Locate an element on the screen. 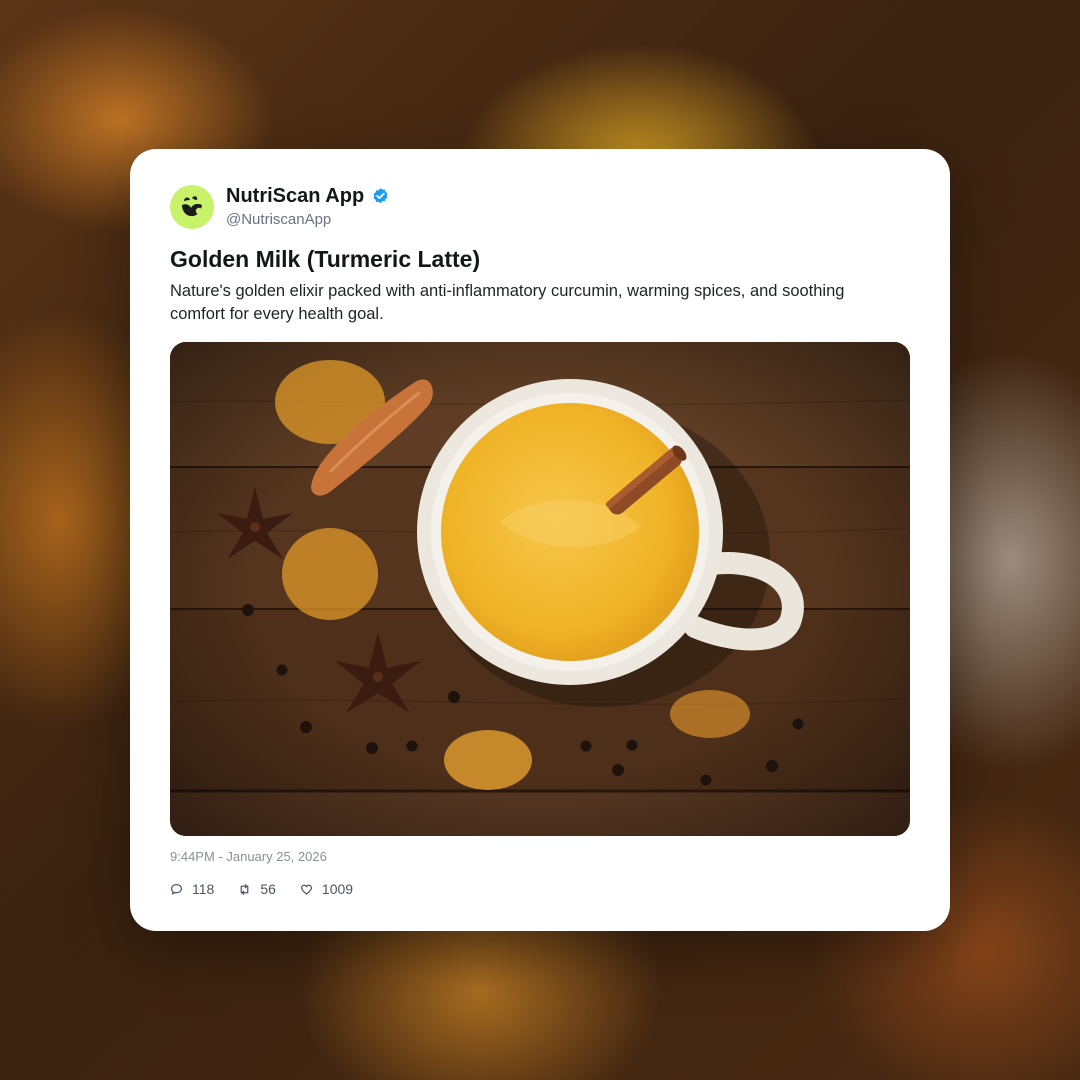  repost-button: 56 is located at coordinates (257, 889).